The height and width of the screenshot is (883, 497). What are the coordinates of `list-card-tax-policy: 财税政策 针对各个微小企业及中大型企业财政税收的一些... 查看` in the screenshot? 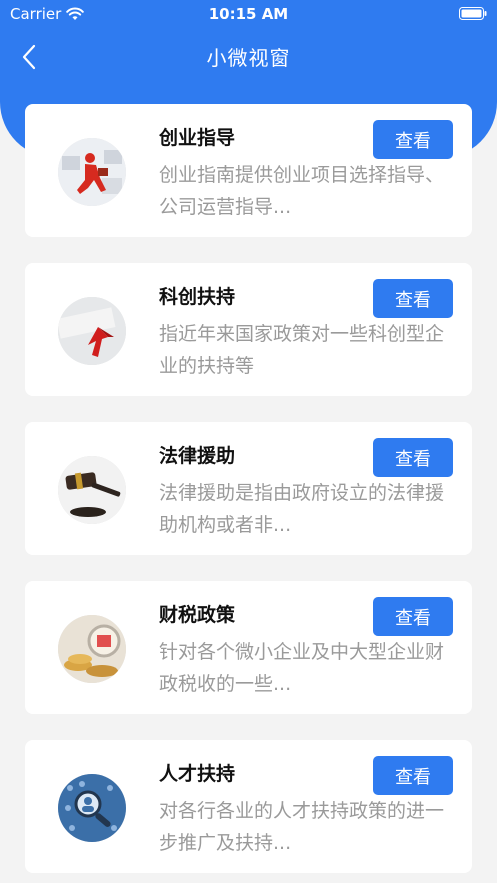 It's located at (248, 647).